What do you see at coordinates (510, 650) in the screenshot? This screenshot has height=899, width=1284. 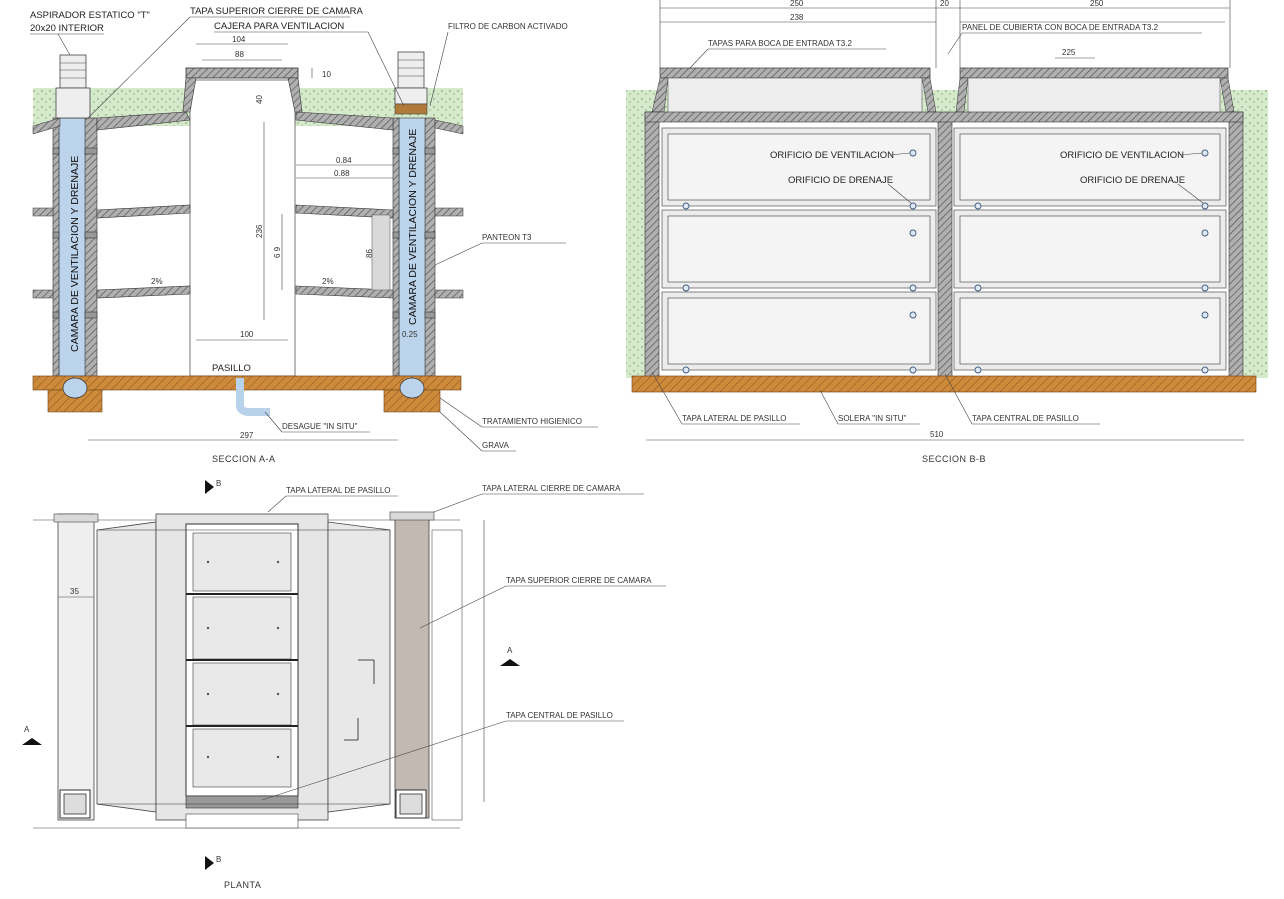 I see `mark-a-right: A` at bounding box center [510, 650].